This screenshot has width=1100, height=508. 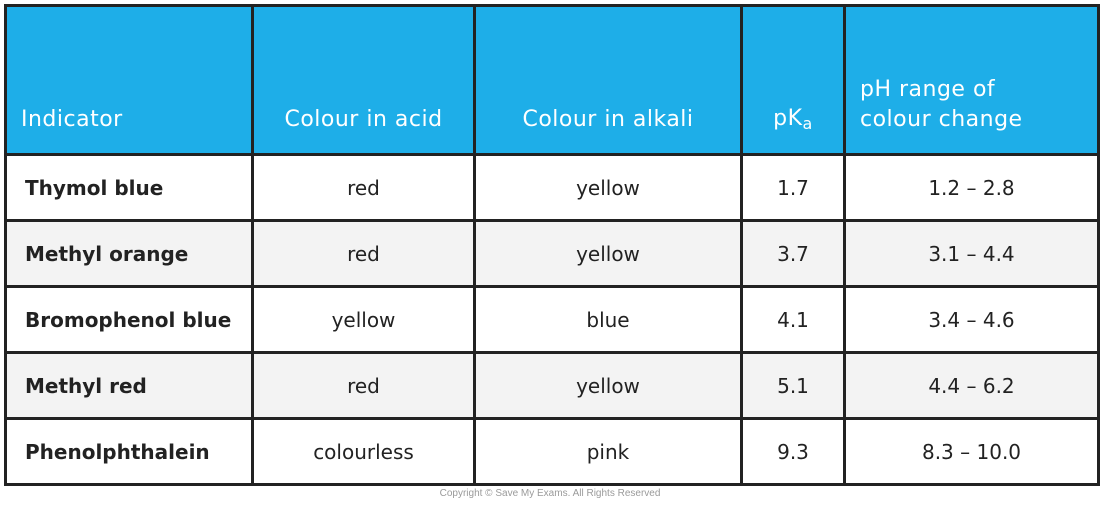 I want to click on cell-pka: 3.7, so click(x=793, y=253).